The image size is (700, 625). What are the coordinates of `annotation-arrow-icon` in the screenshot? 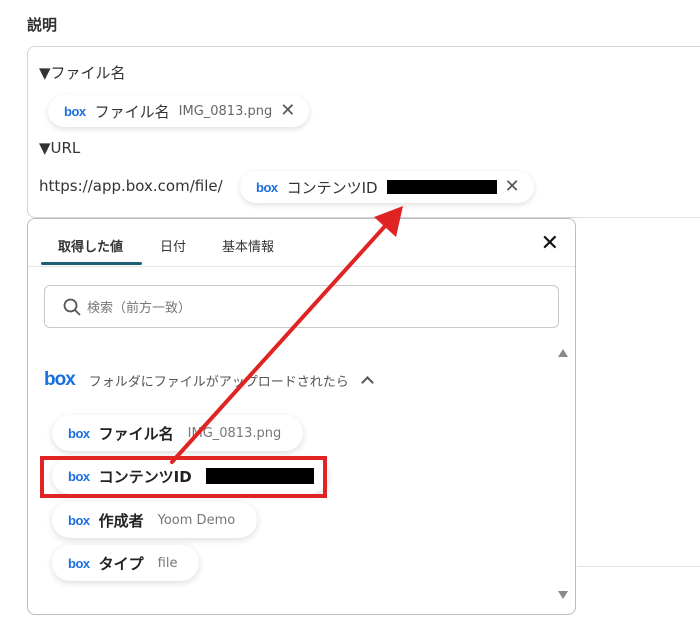 It's located at (286, 335).